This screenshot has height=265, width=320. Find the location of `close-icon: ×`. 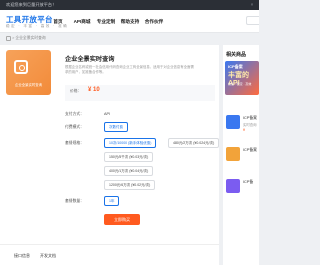

close-icon: × is located at coordinates (252, 5).